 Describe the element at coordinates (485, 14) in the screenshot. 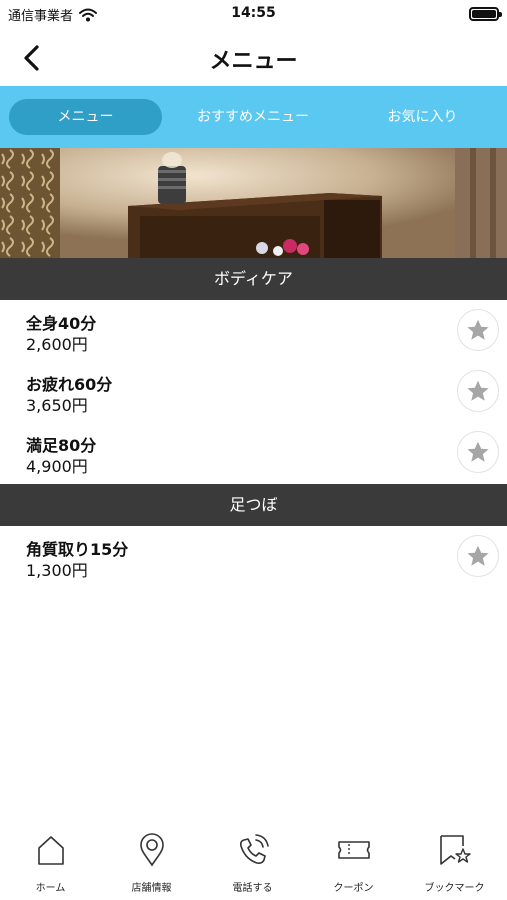

I see `battery-icon` at that location.